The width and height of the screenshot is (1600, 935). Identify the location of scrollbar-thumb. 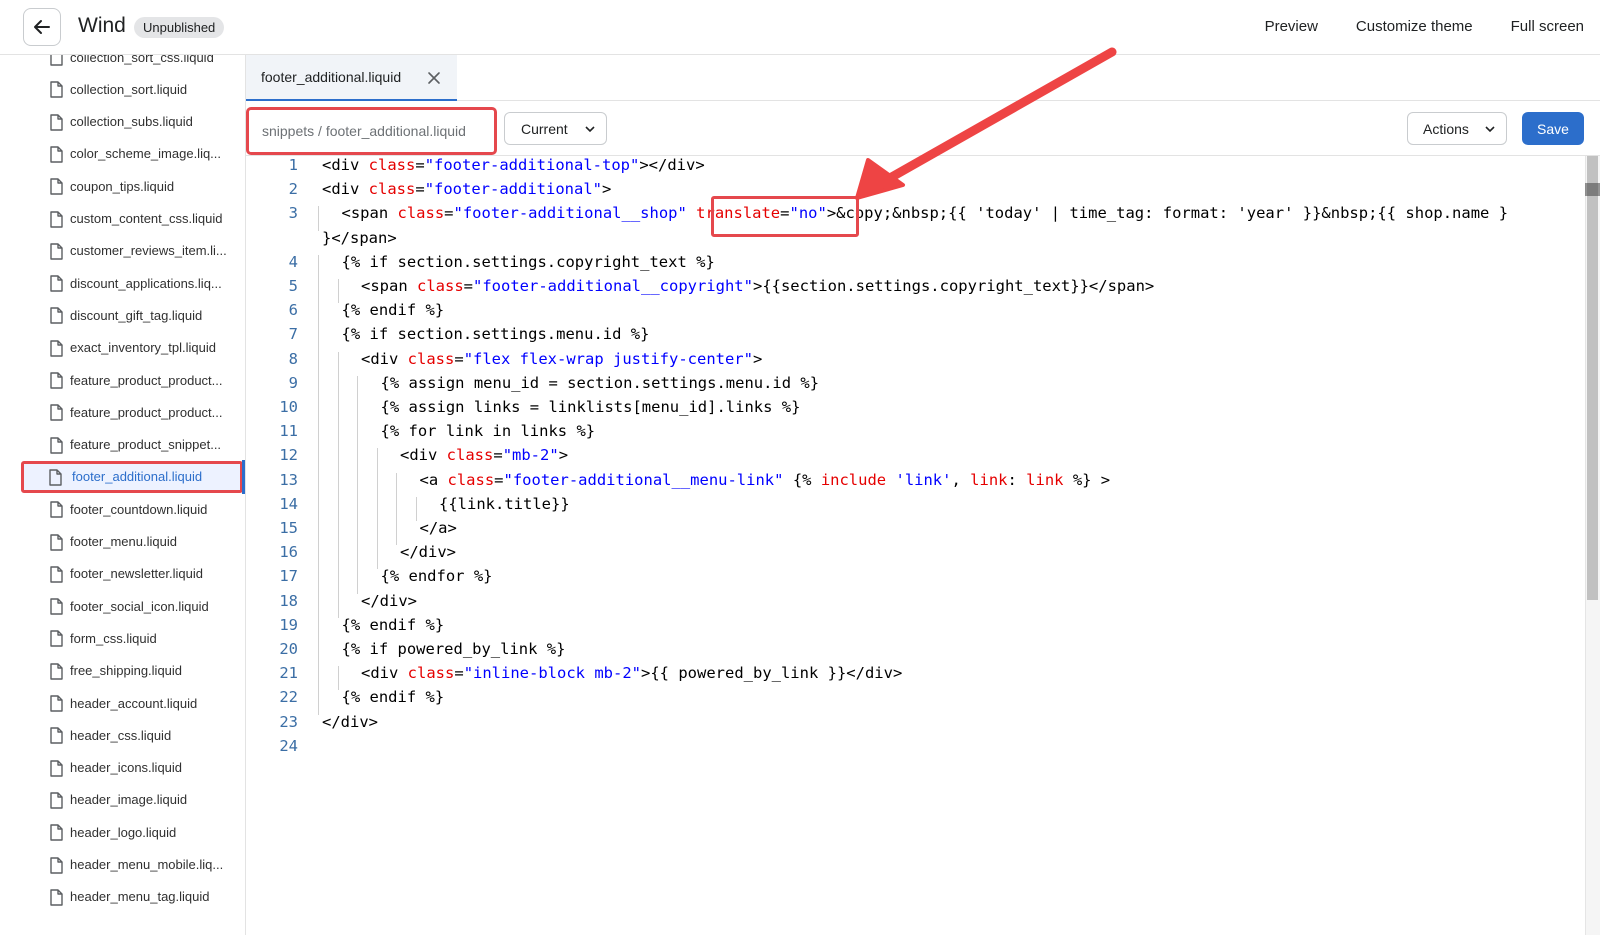
(1592, 378).